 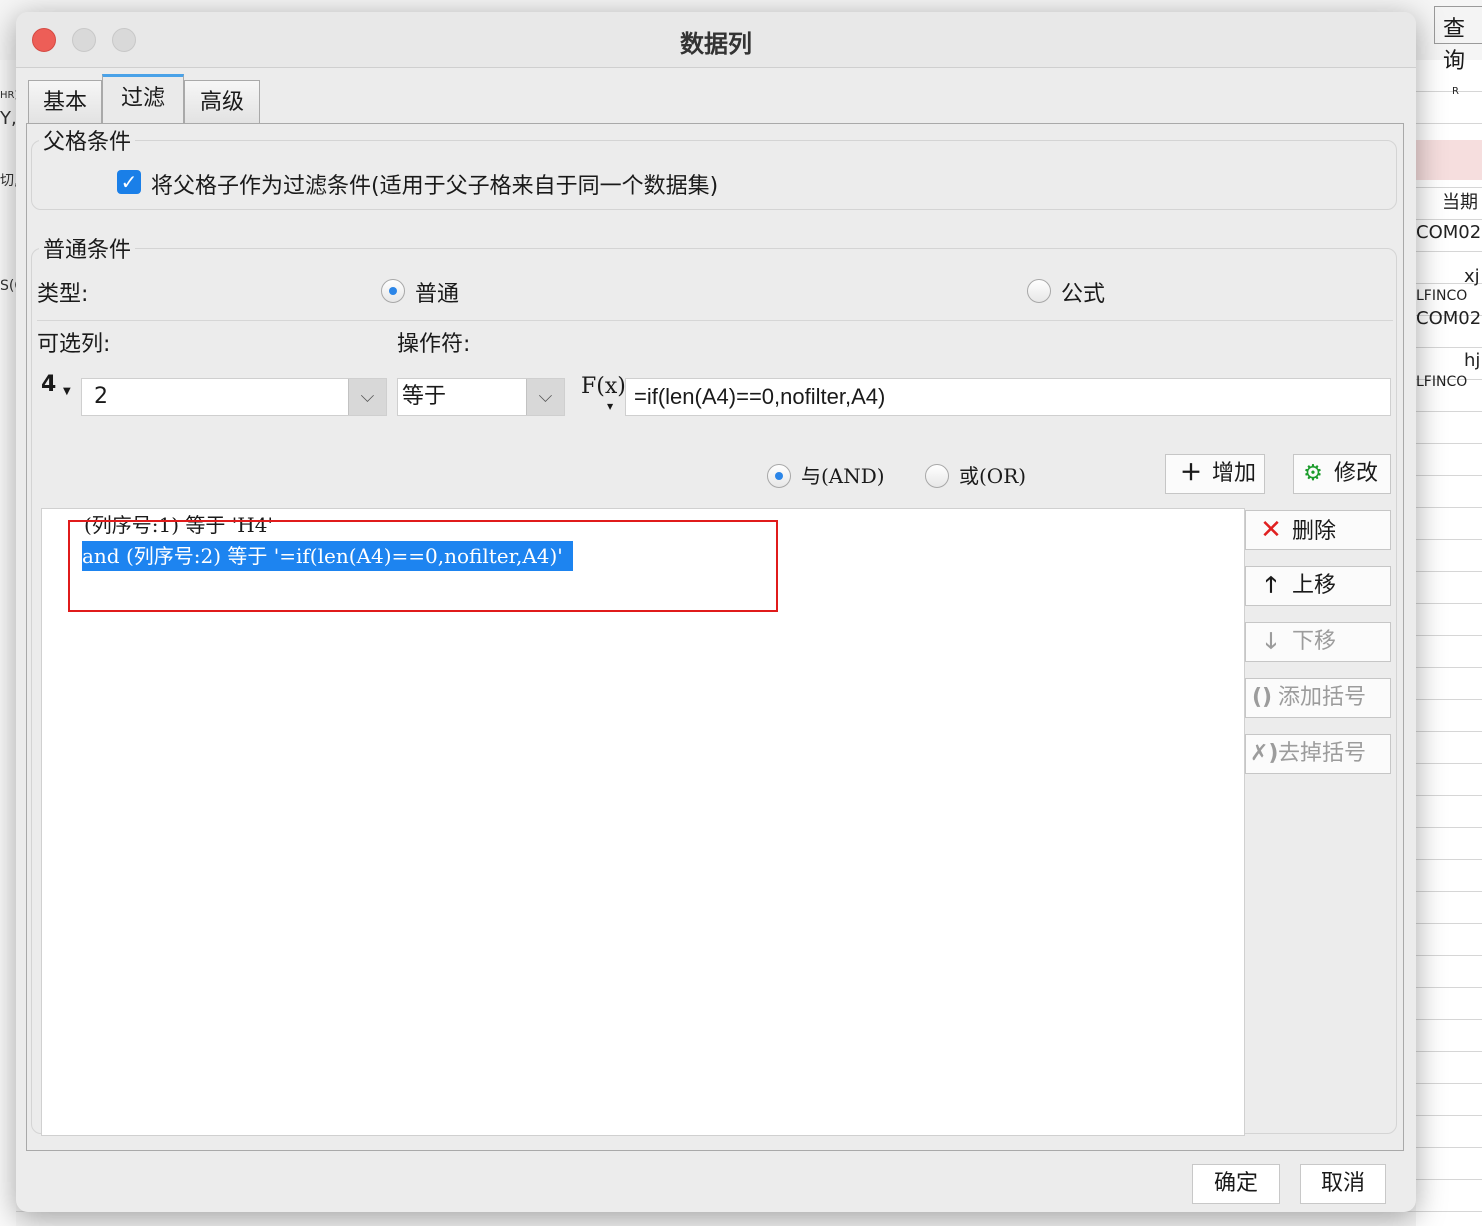 What do you see at coordinates (993, 476) in the screenshot?
I see `or-label: 或(OR)` at bounding box center [993, 476].